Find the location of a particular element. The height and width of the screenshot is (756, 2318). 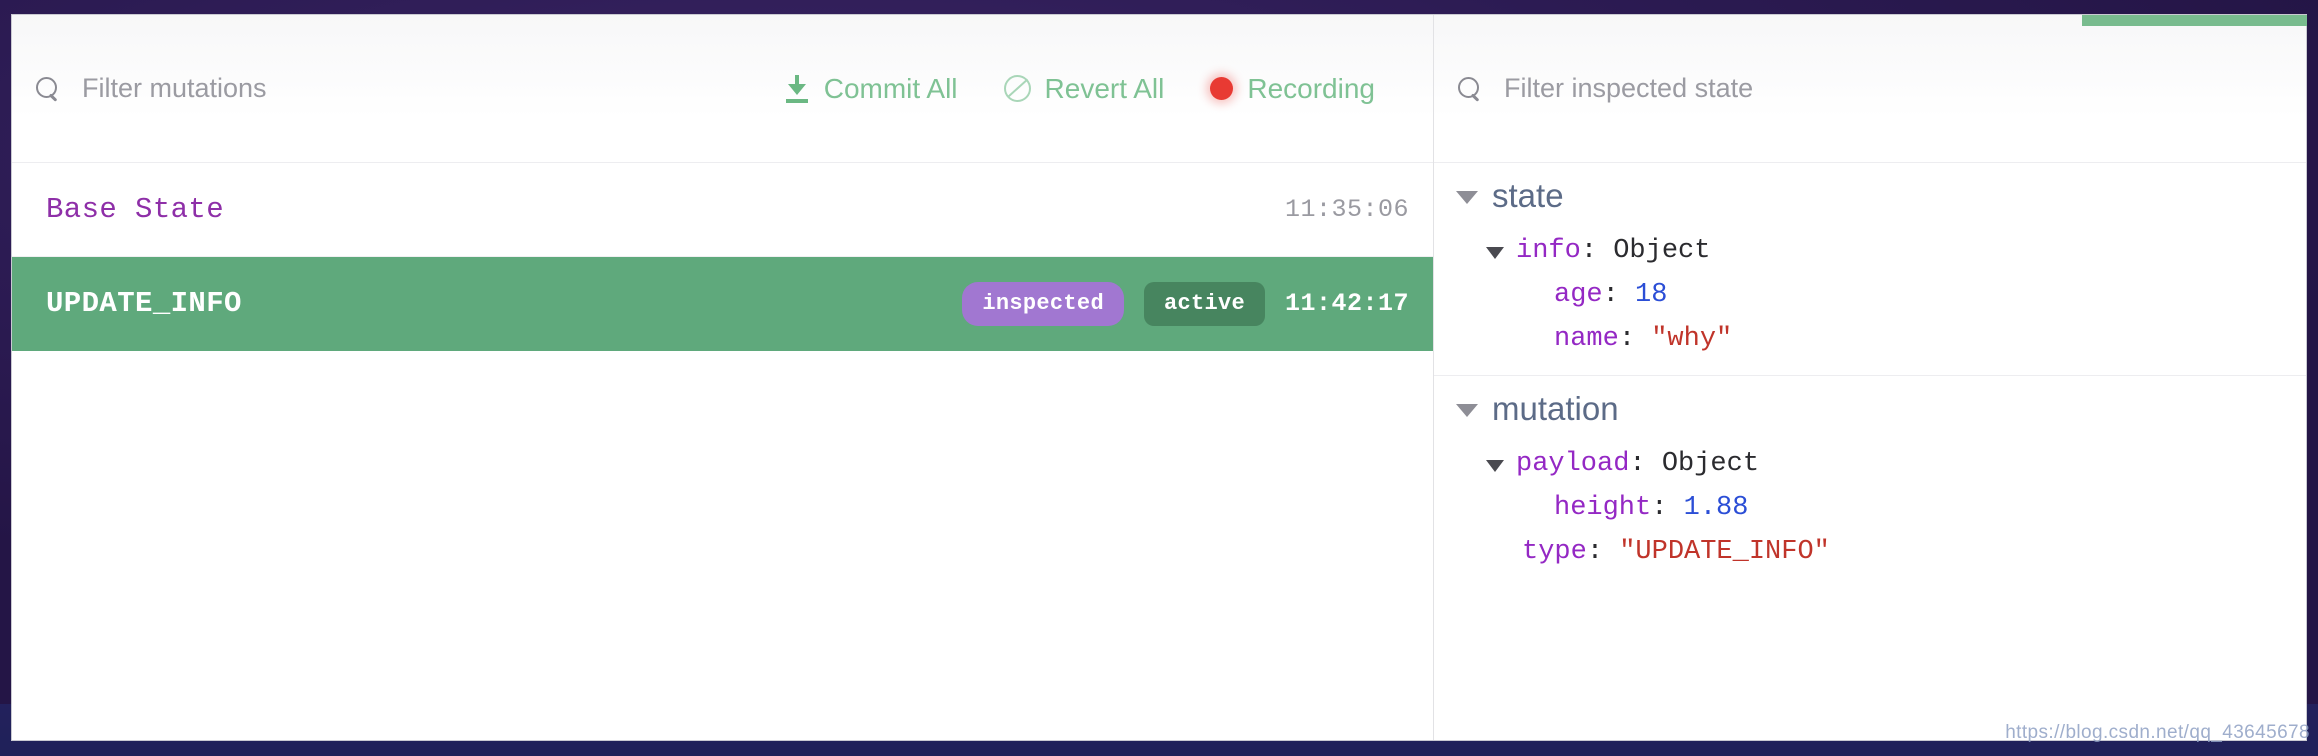

status-badge-inspected: inspected is located at coordinates (1043, 303).